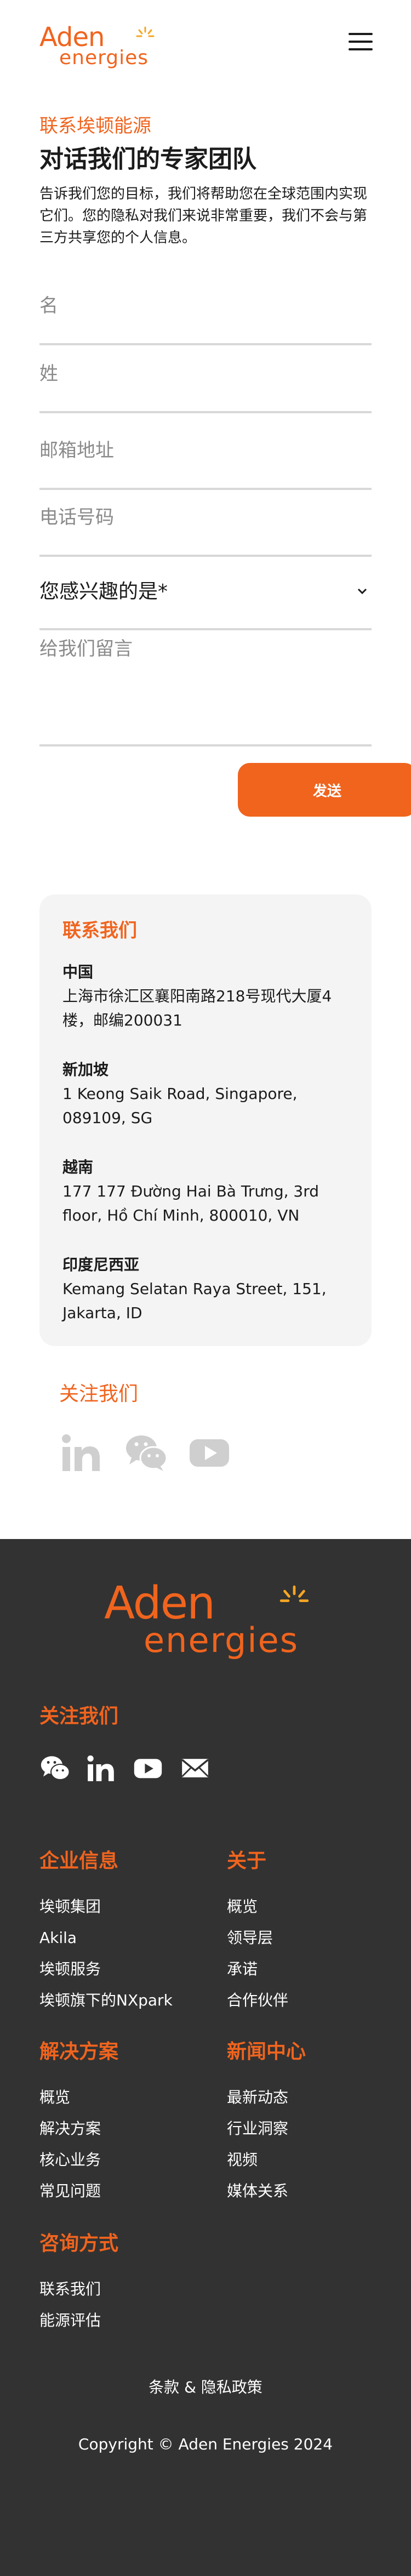  What do you see at coordinates (247, 1861) in the screenshot?
I see `footer-col-title: 关于` at bounding box center [247, 1861].